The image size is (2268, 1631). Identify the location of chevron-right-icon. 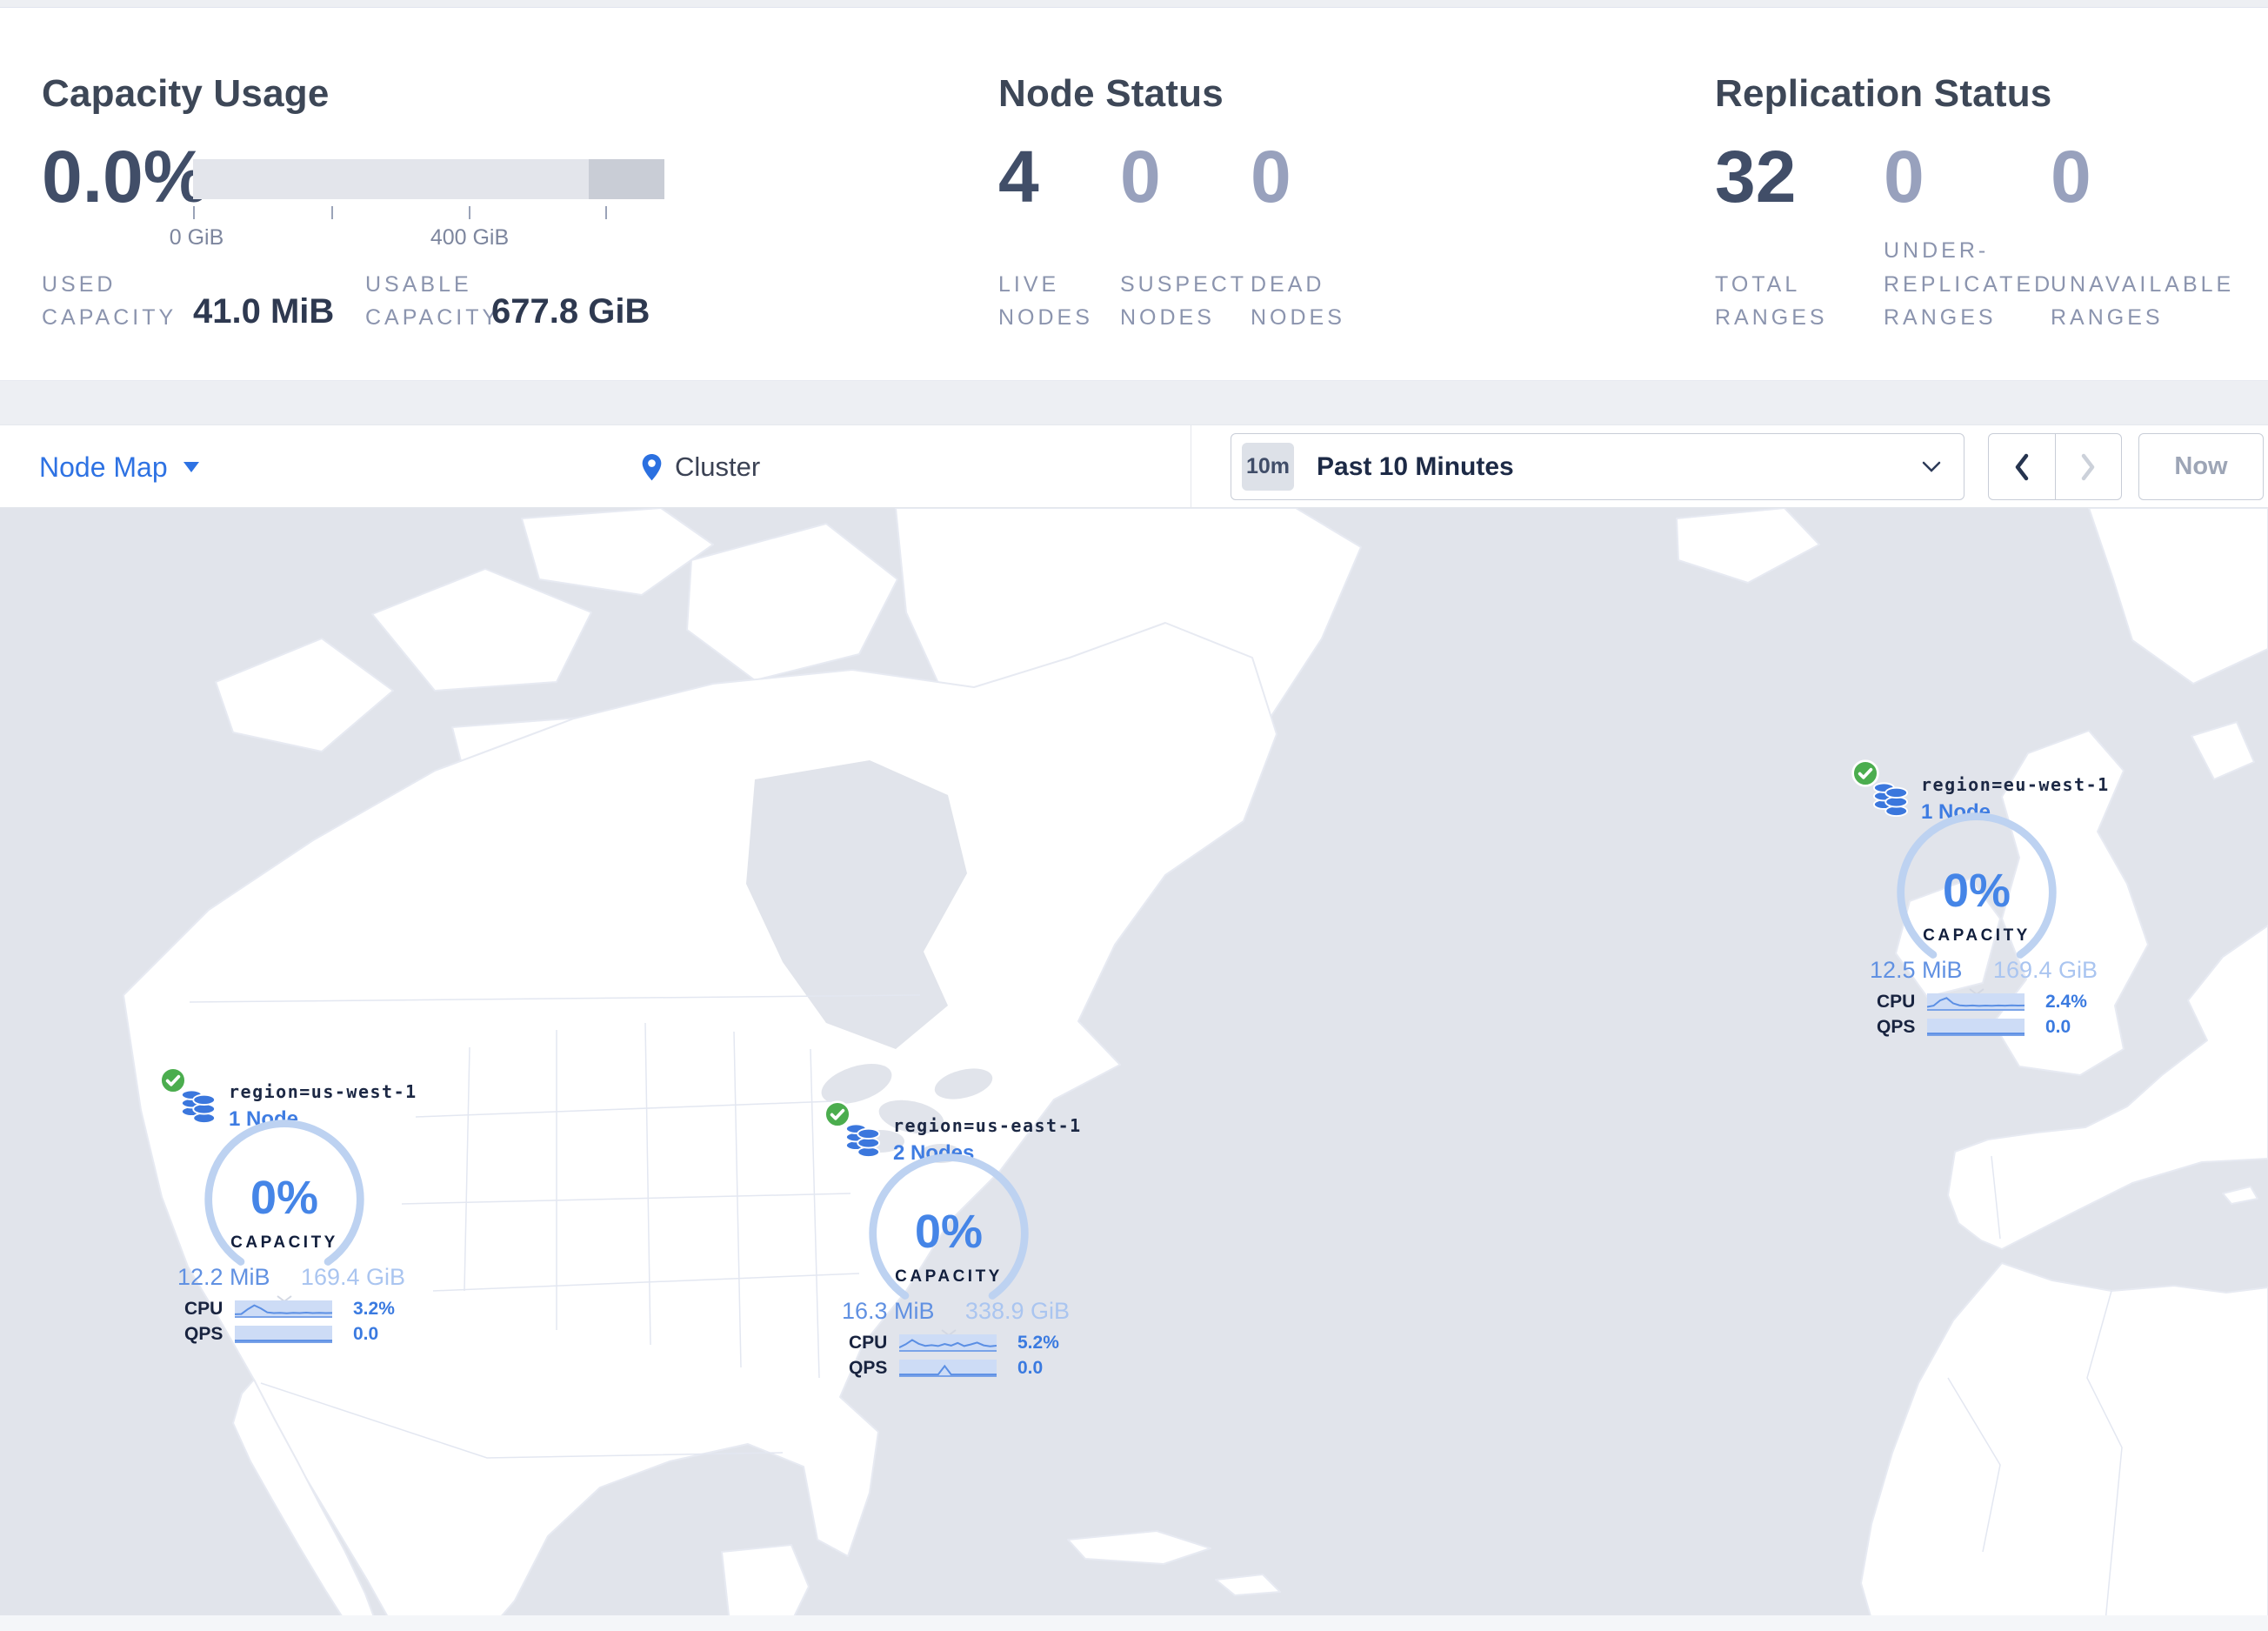
(2088, 466).